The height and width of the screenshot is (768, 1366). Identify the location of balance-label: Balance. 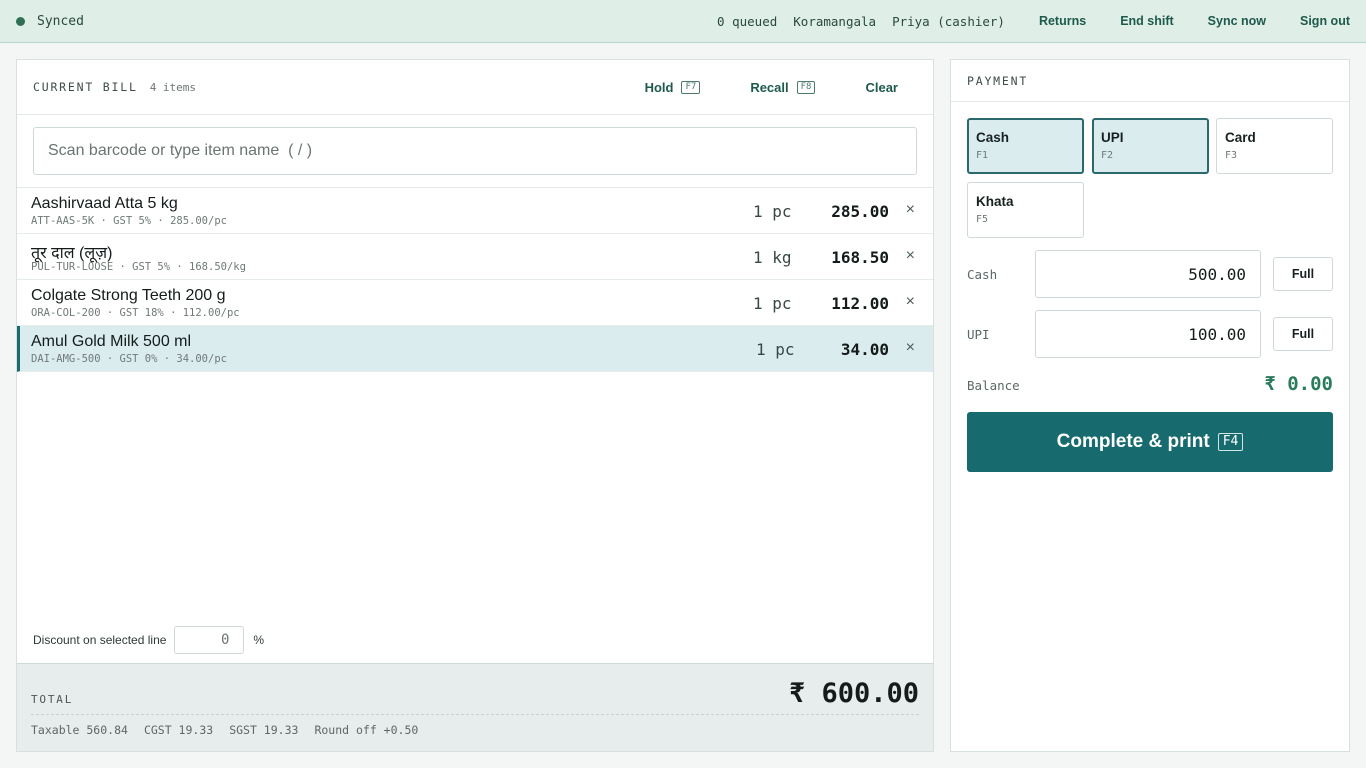
(993, 385).